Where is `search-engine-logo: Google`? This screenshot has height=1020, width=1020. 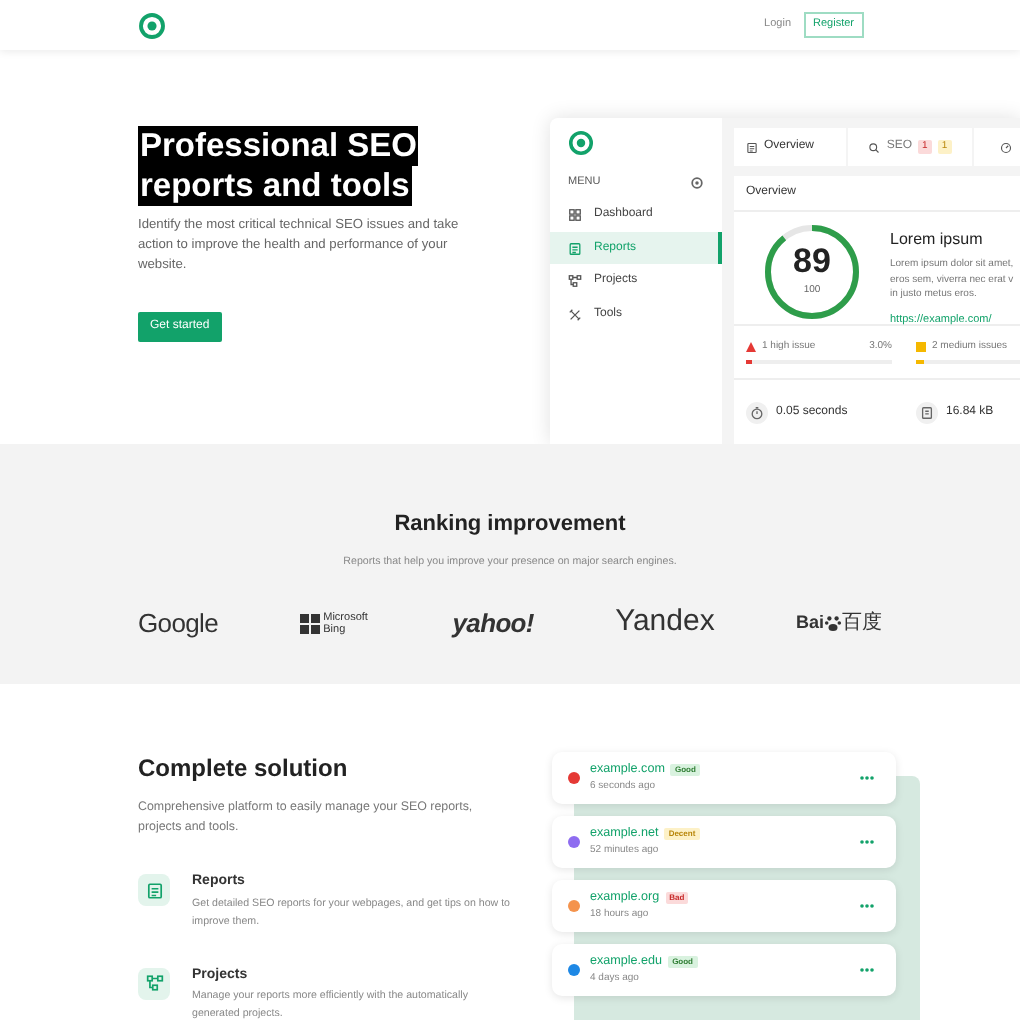 search-engine-logo: Google is located at coordinates (178, 623).